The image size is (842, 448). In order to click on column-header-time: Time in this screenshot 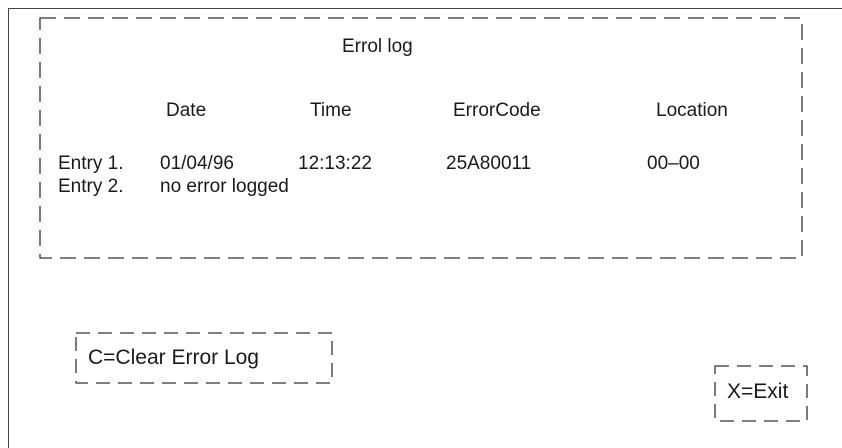, I will do `click(331, 110)`.